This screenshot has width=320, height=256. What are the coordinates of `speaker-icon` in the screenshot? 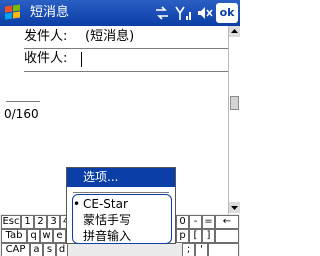 It's located at (205, 13).